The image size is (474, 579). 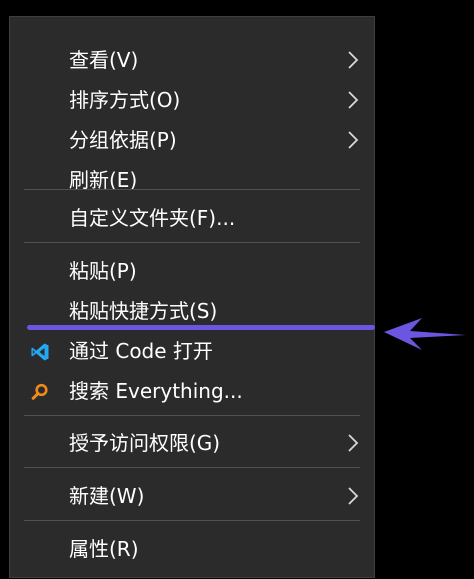 I want to click on menu-item-label: 查看(V), so click(x=104, y=60).